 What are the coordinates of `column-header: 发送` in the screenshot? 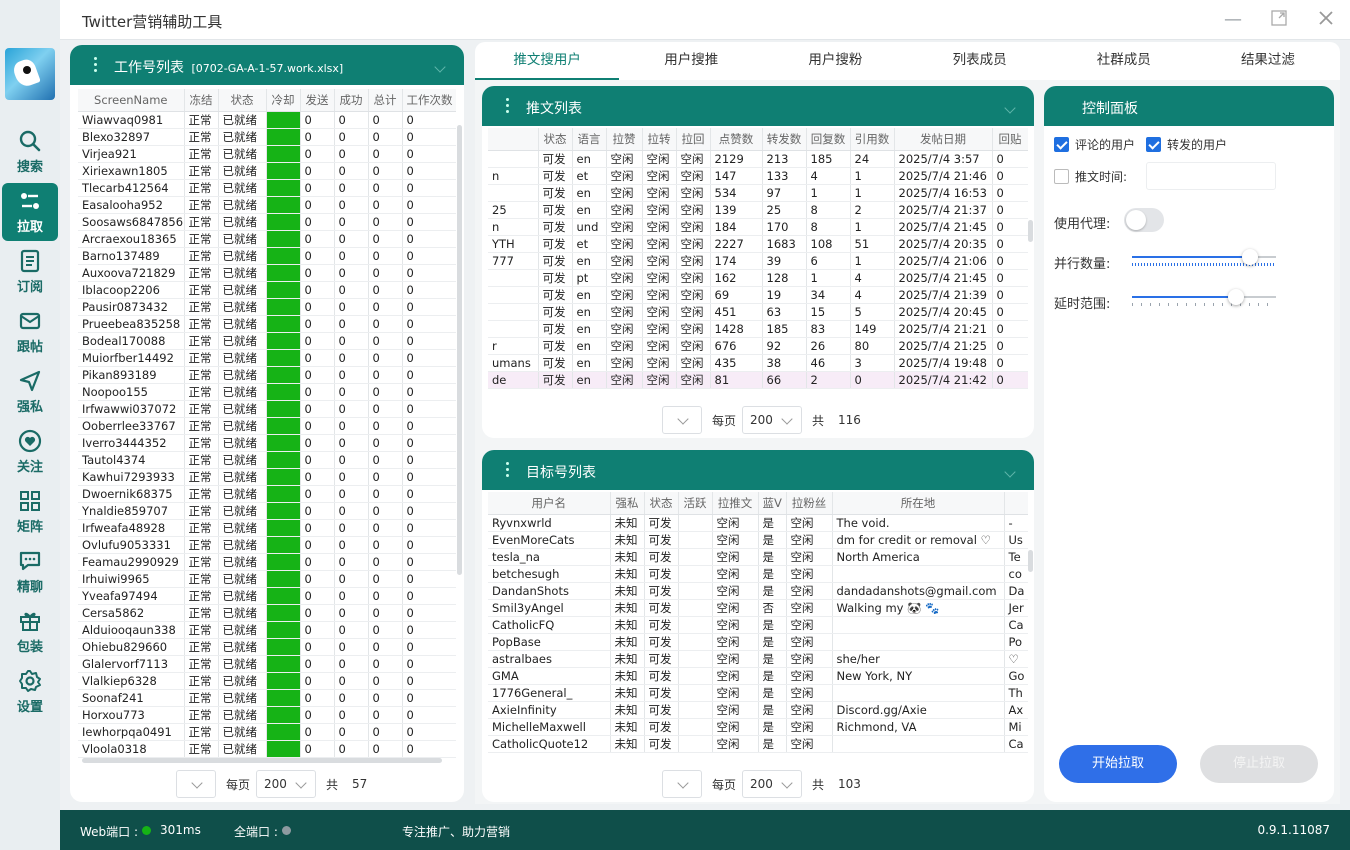 It's located at (317, 100).